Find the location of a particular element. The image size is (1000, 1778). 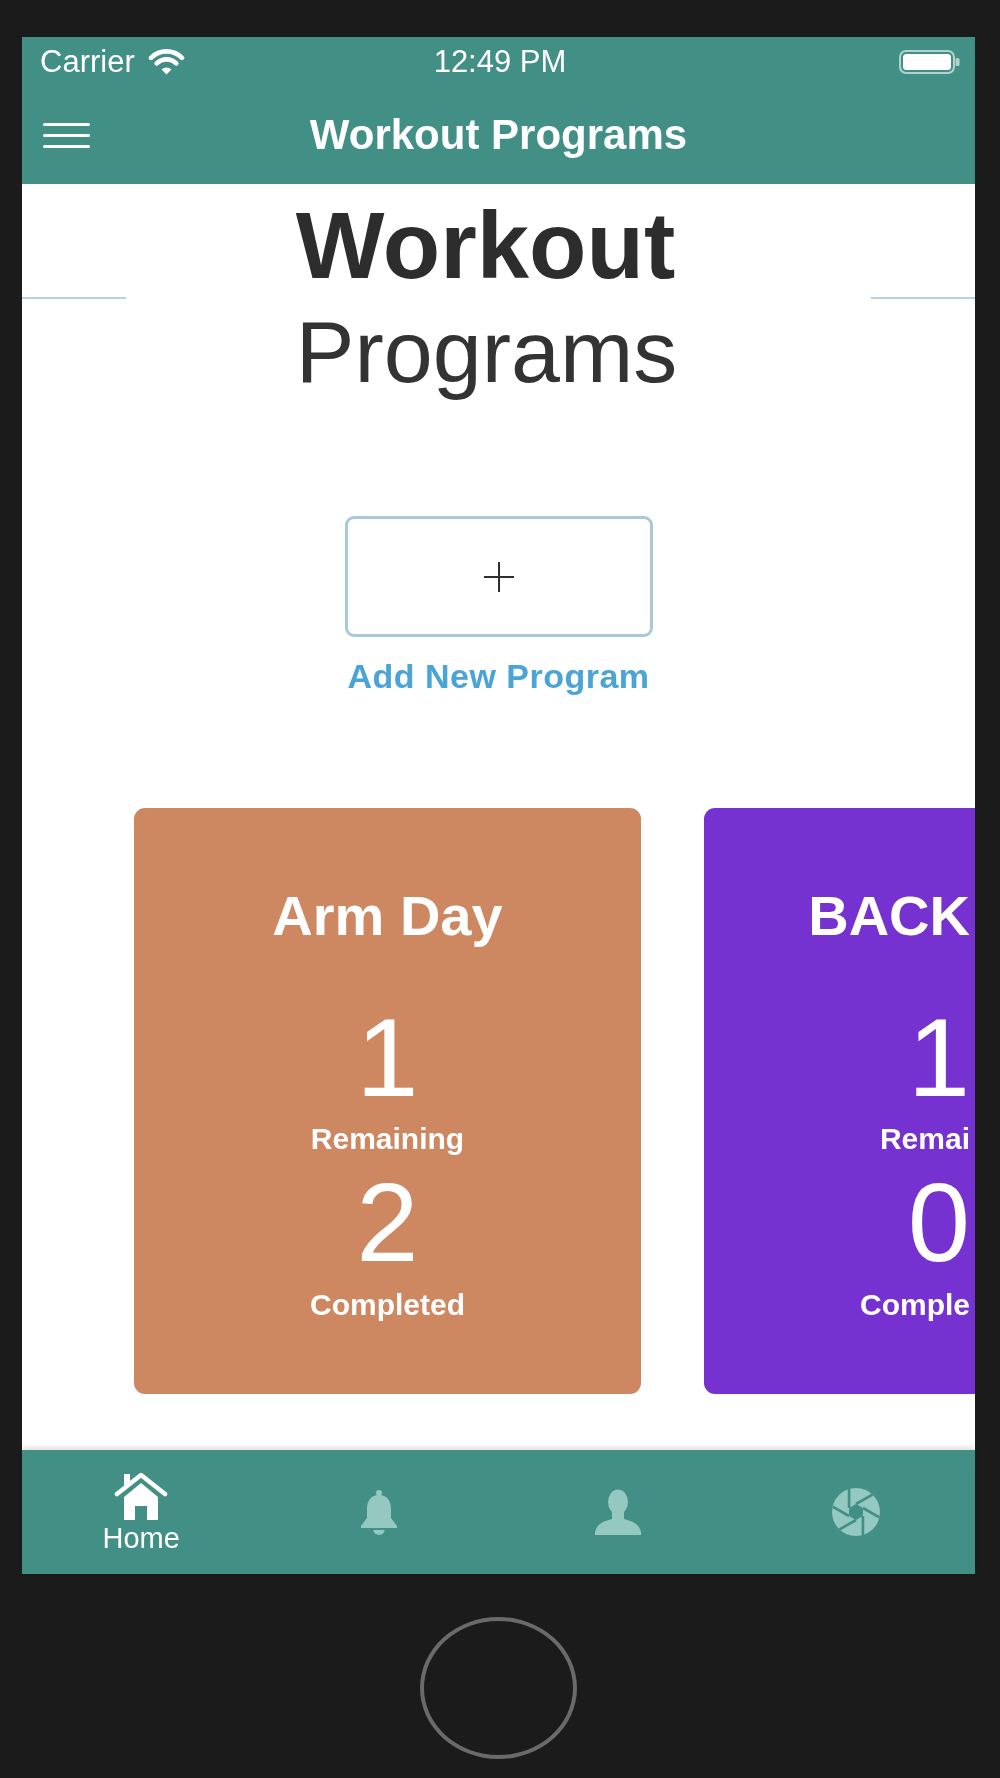

program-card: BACK 1 Remai 0 Comple is located at coordinates (839, 1101).